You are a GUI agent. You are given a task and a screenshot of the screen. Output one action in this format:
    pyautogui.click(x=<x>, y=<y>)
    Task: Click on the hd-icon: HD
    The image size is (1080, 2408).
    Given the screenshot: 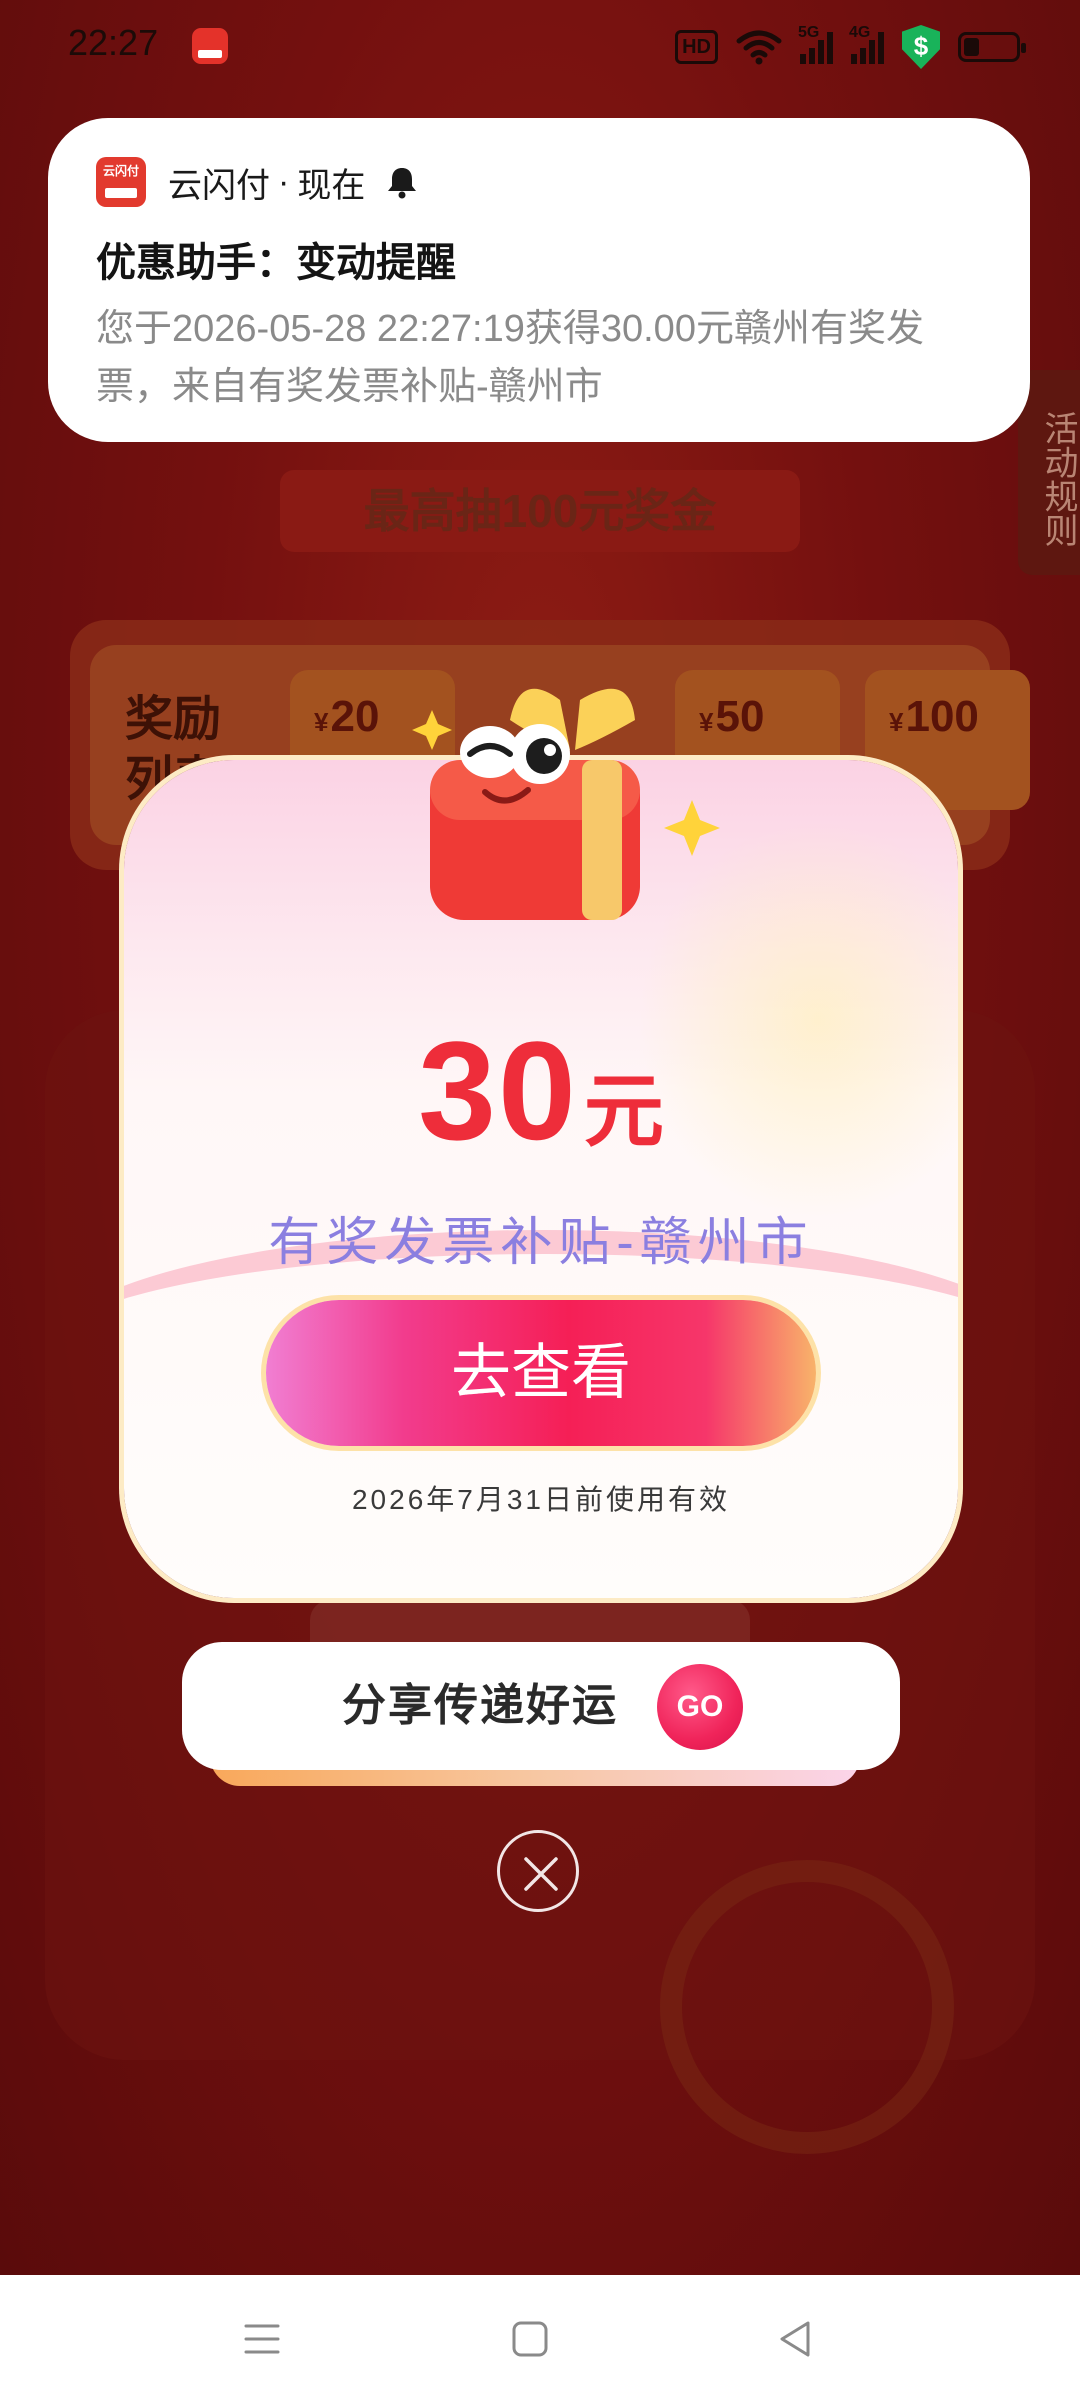 What is the action you would take?
    pyautogui.click(x=696, y=47)
    